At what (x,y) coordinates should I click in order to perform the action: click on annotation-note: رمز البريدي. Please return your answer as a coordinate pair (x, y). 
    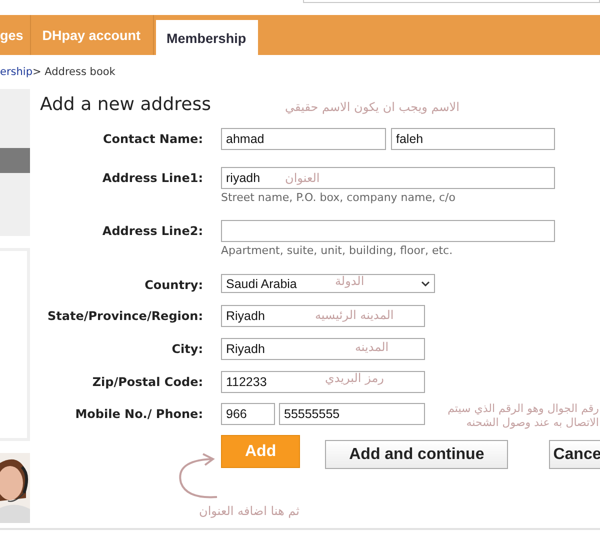
    Looking at the image, I should click on (354, 378).